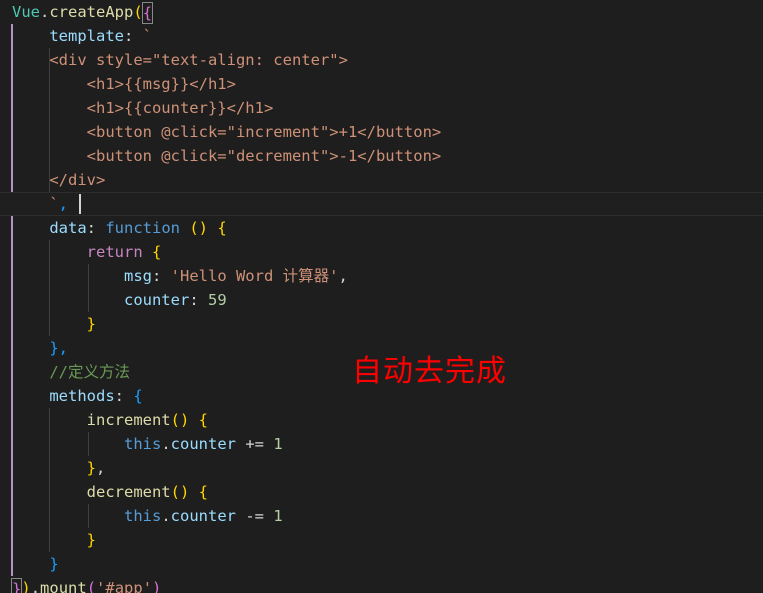 The height and width of the screenshot is (593, 763). What do you see at coordinates (429, 371) in the screenshot?
I see `annotation-text: 自动去完成` at bounding box center [429, 371].